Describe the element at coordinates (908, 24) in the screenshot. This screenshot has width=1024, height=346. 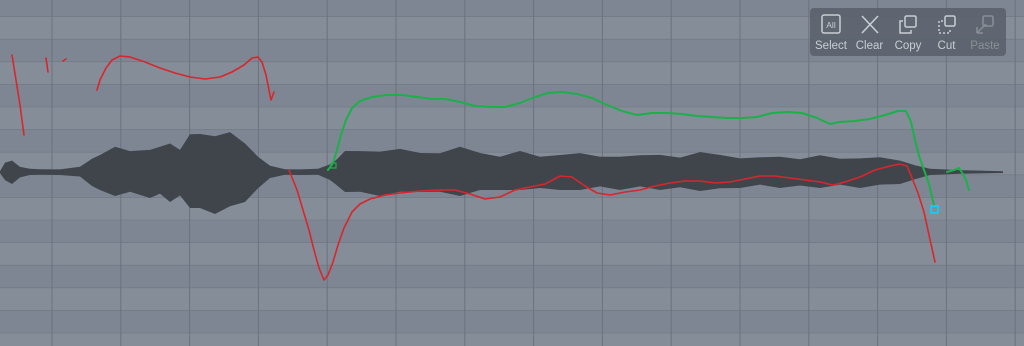
I see `copy-icon` at that location.